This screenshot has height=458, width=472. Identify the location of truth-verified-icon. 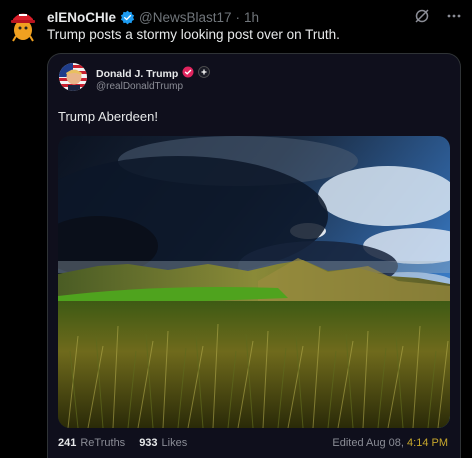
(188, 73).